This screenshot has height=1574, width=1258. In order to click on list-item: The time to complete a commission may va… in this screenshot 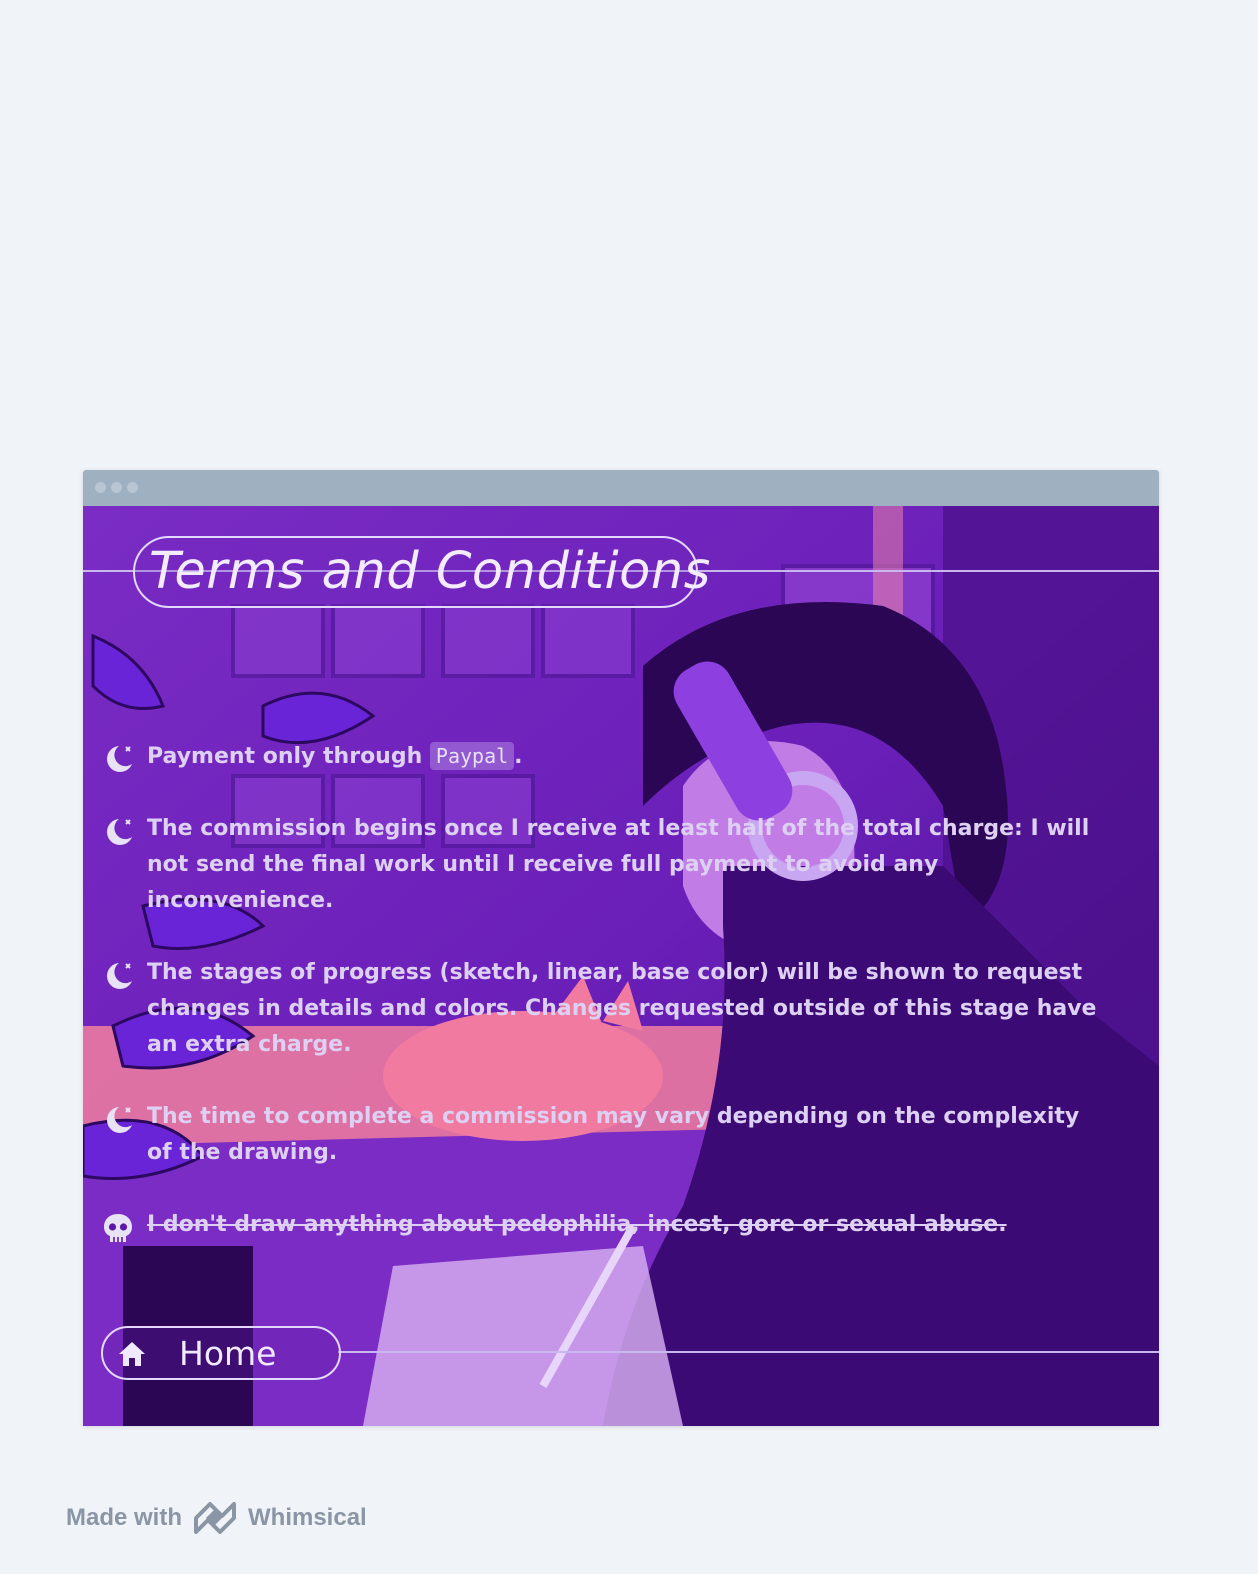, I will do `click(606, 1135)`.